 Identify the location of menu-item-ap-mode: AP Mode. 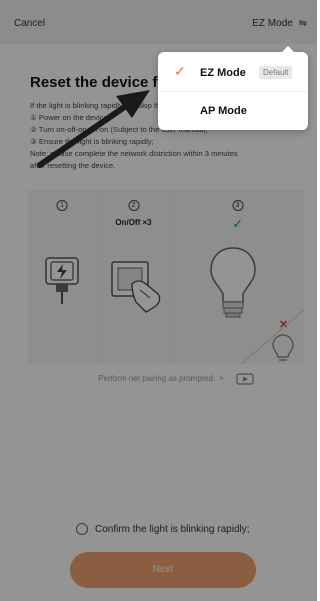
(233, 111).